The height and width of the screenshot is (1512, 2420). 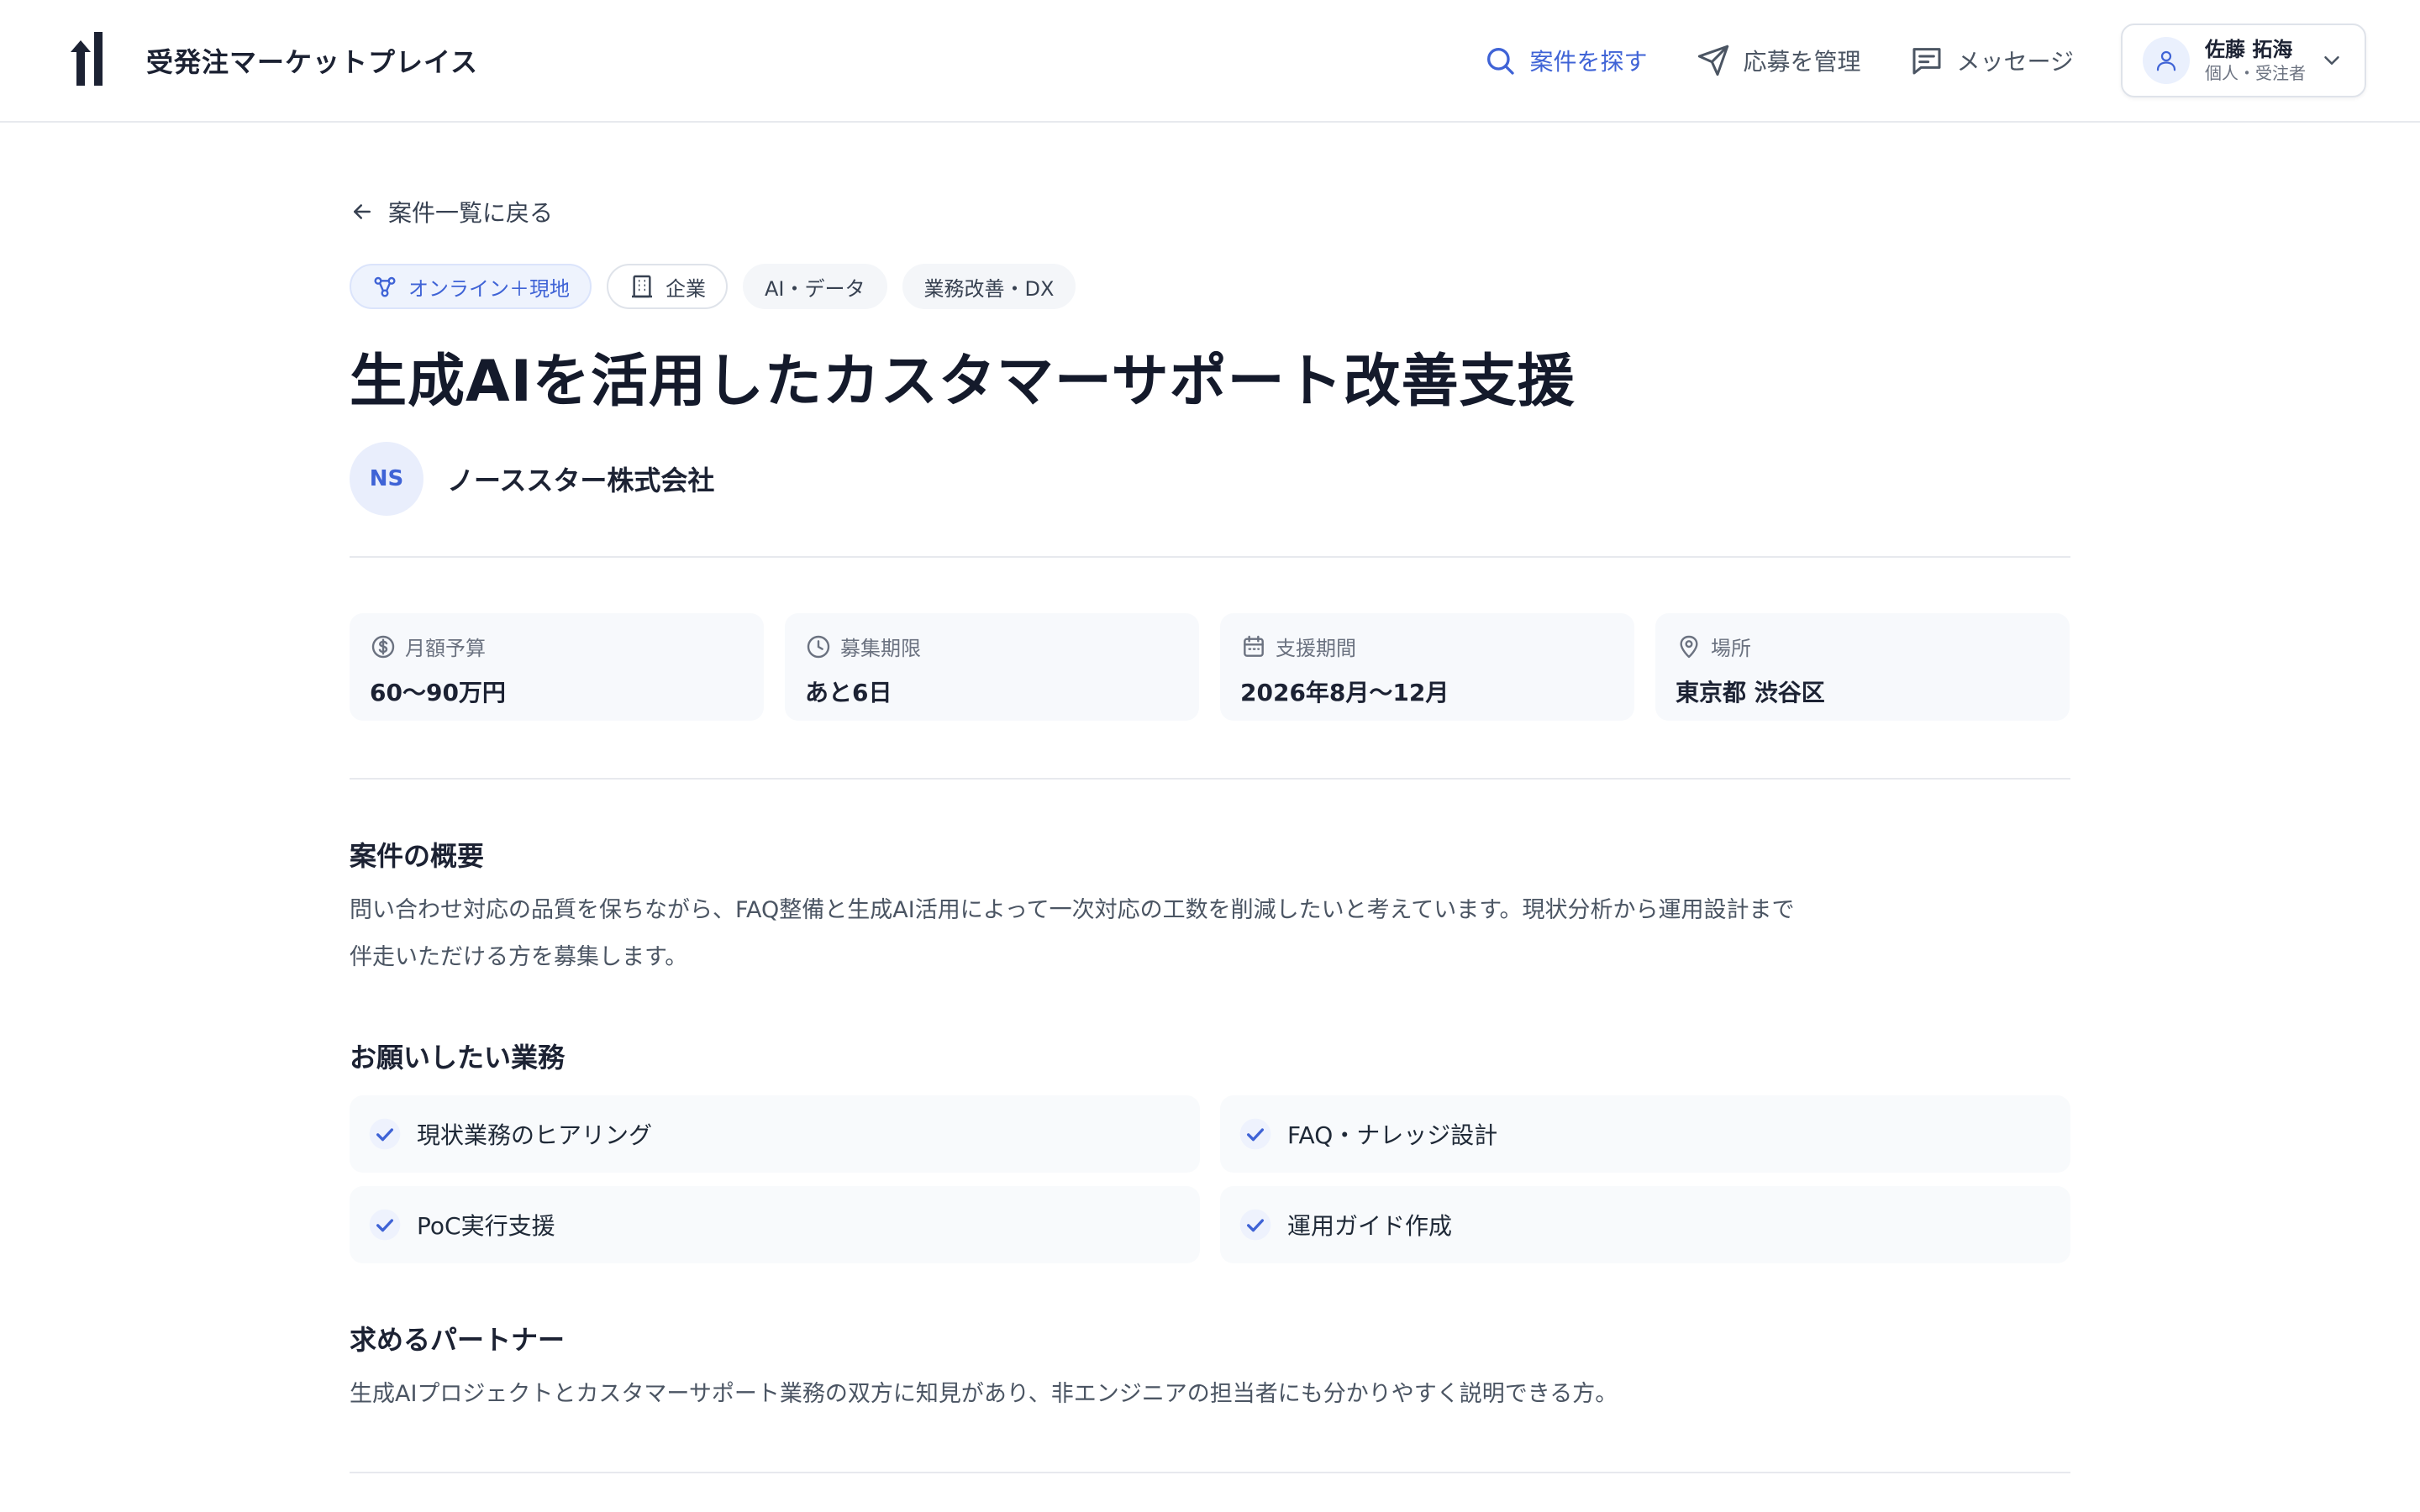 I want to click on meta-deadline: 募集期限 あと6日, so click(x=992, y=667).